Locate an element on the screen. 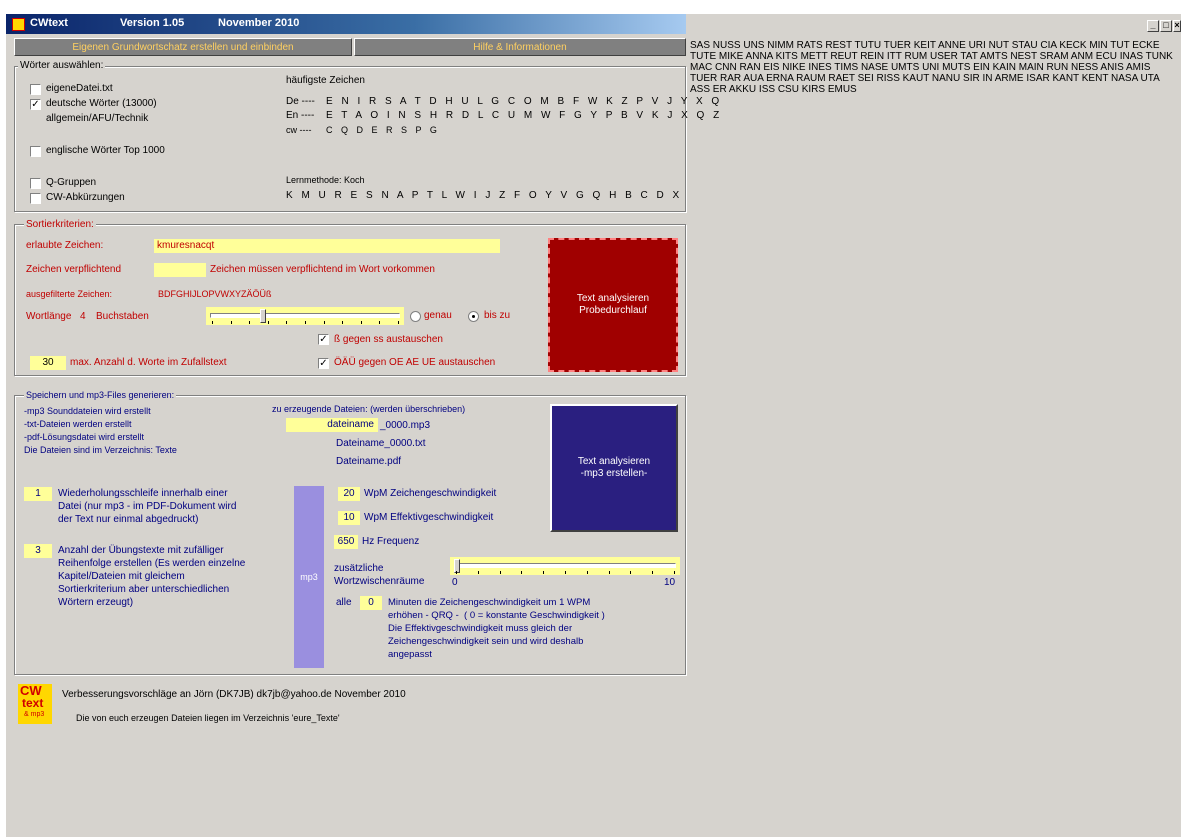 The height and width of the screenshot is (837, 1181). info-line-1: -mp3 Sounddateien wird erstellt is located at coordinates (87, 411).